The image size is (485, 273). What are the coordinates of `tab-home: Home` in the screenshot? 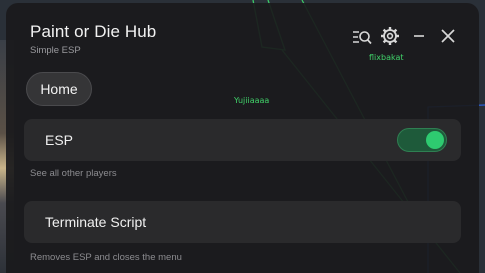 It's located at (59, 89).